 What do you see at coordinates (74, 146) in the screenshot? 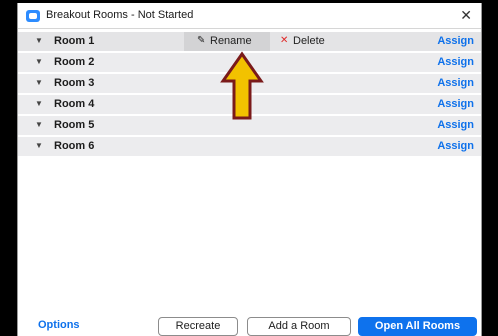
I see `room-name: Room 6` at bounding box center [74, 146].